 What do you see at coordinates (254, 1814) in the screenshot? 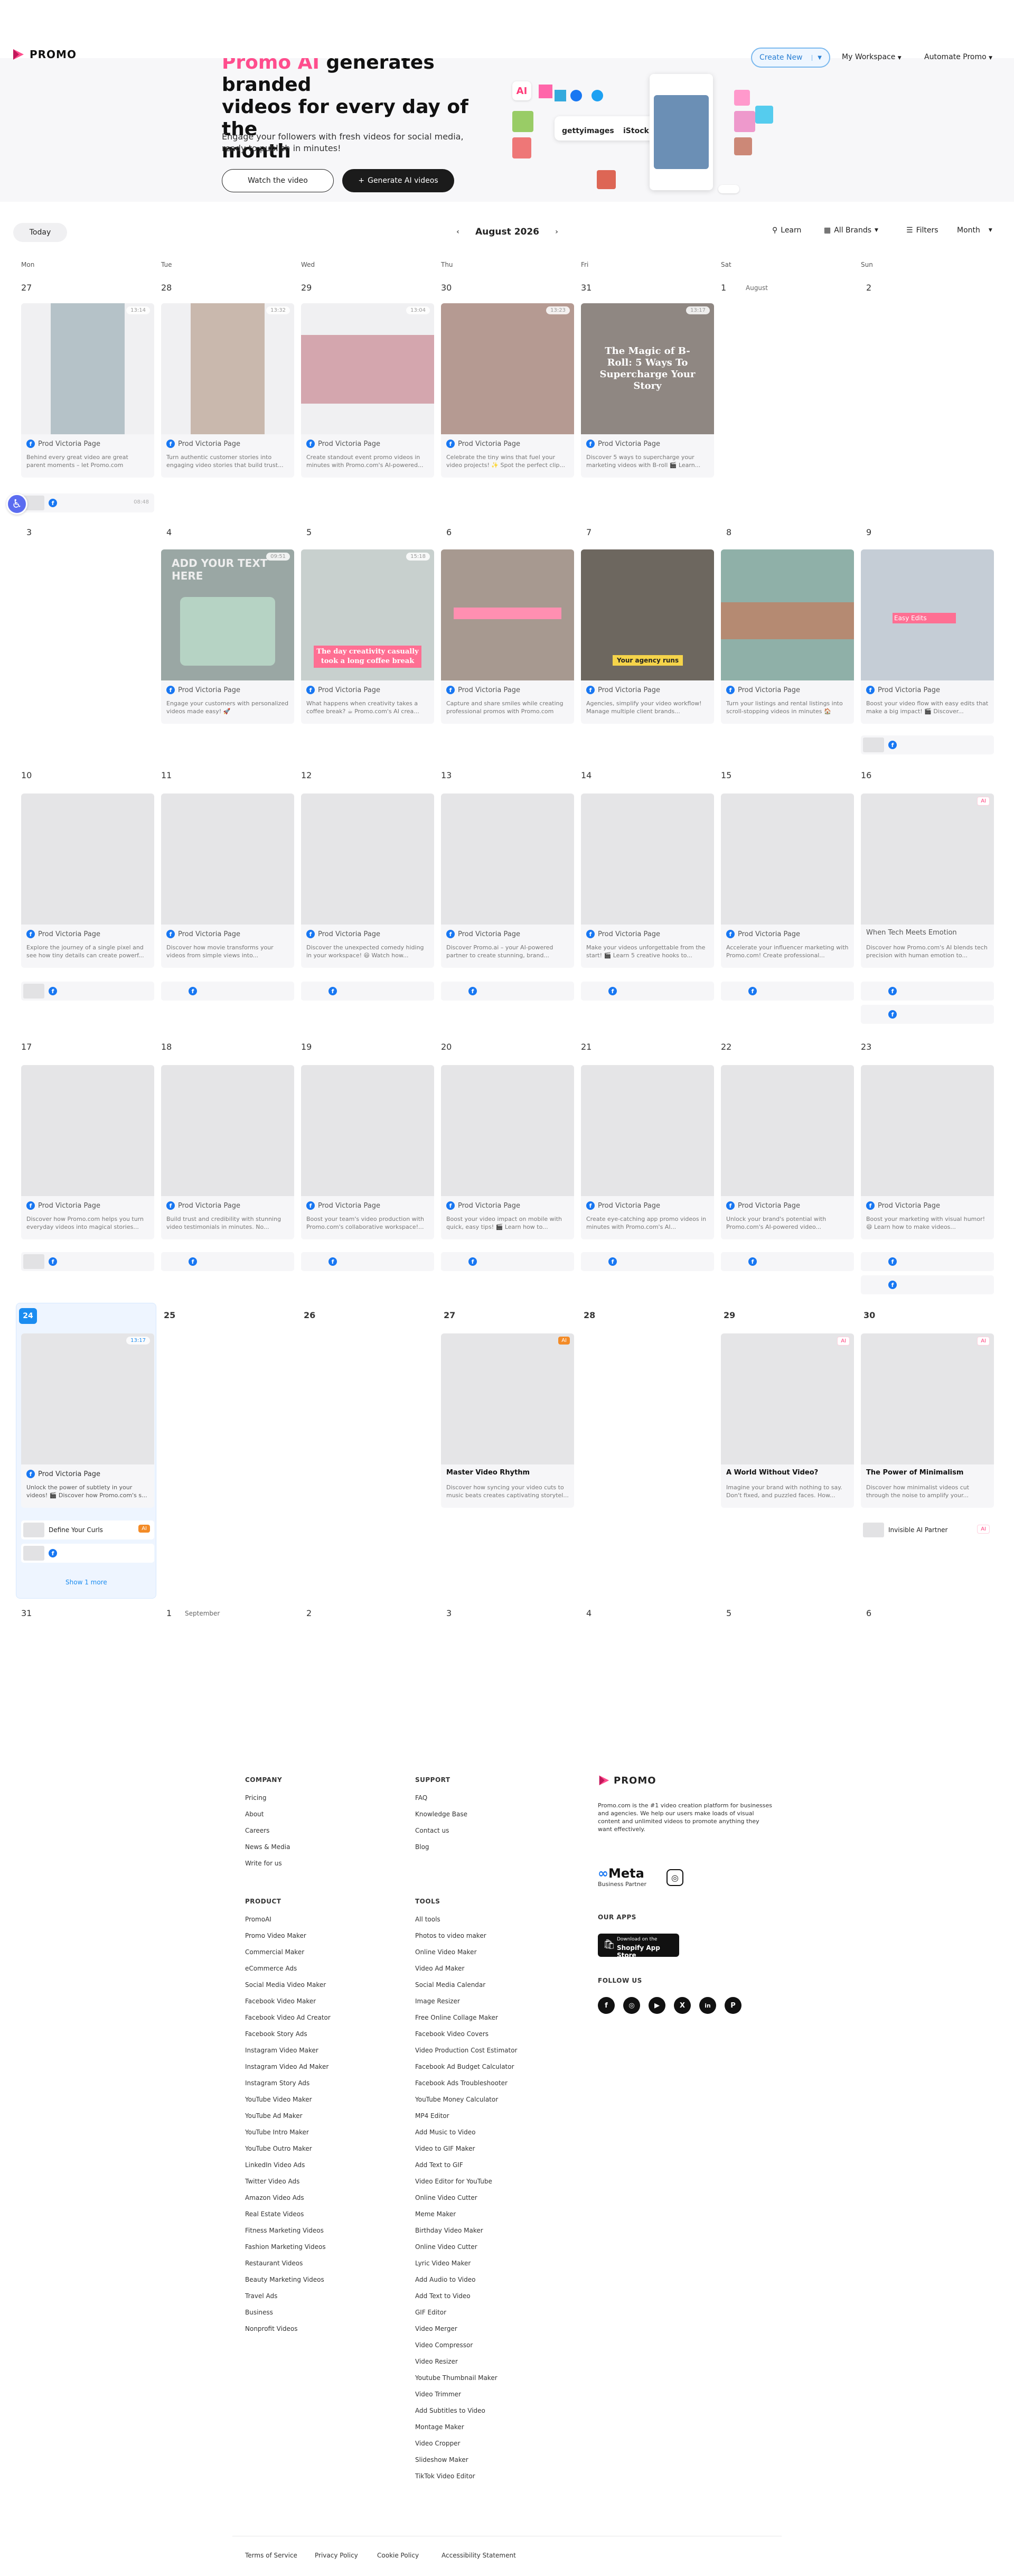
I see `footer-link: About` at bounding box center [254, 1814].